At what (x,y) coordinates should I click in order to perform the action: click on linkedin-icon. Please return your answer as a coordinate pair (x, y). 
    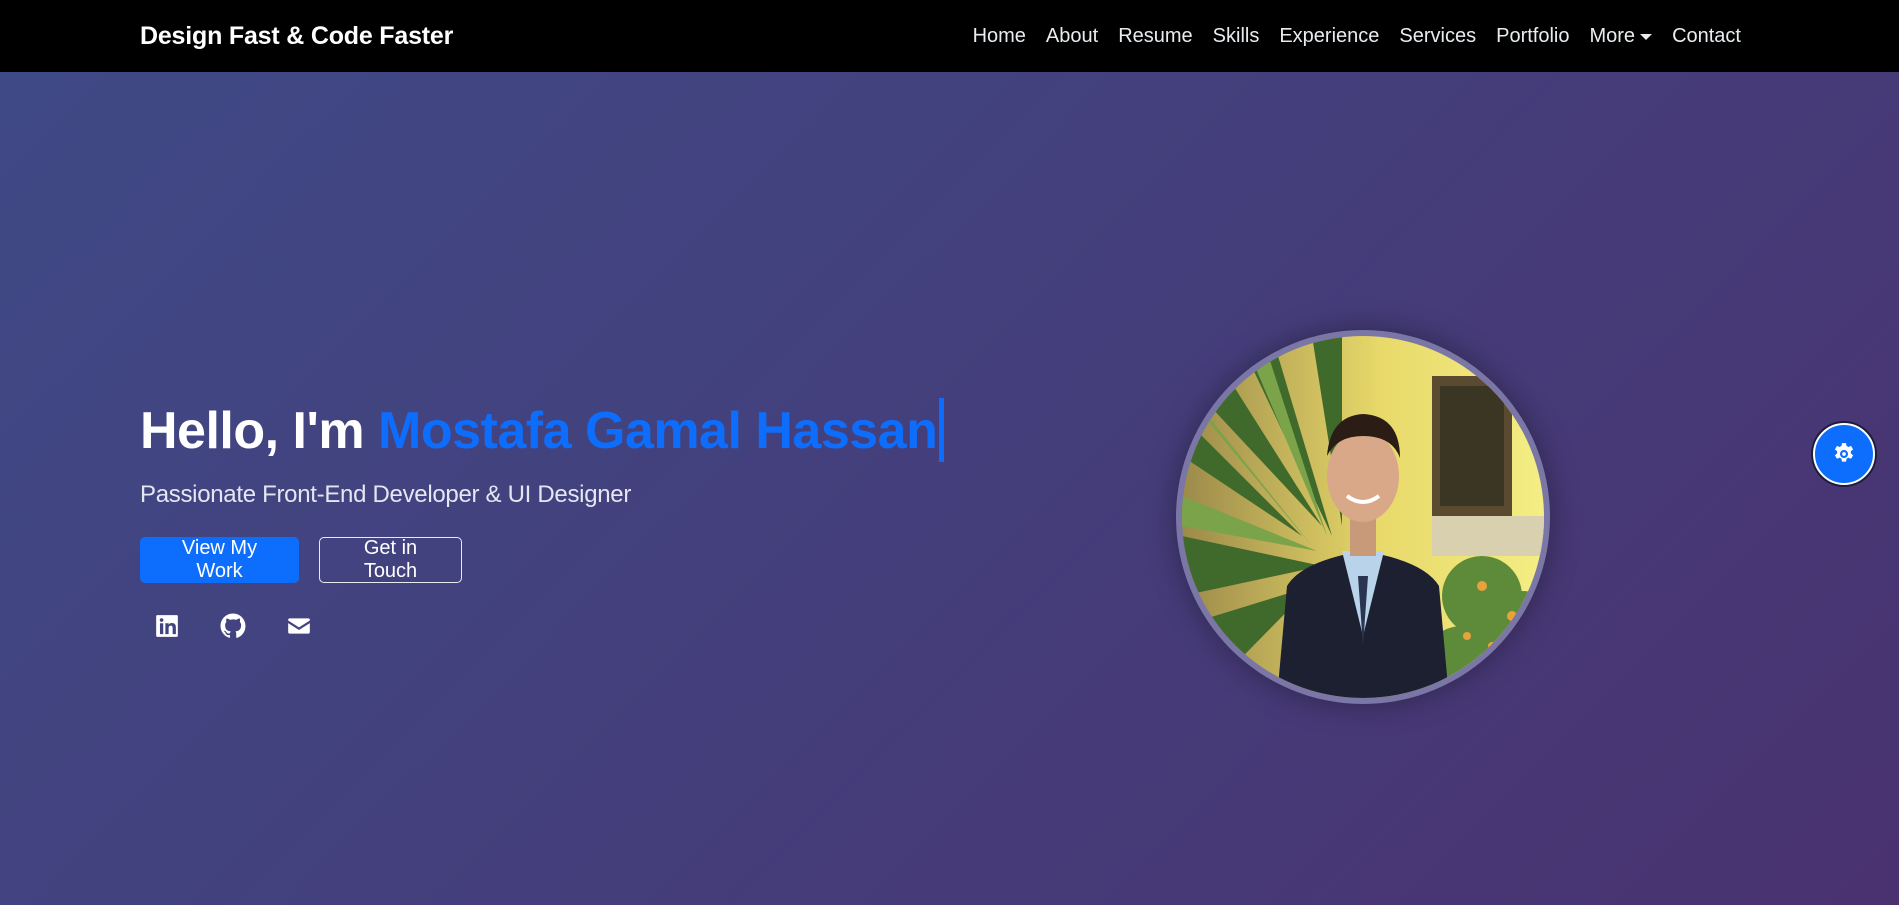
    Looking at the image, I should click on (167, 626).